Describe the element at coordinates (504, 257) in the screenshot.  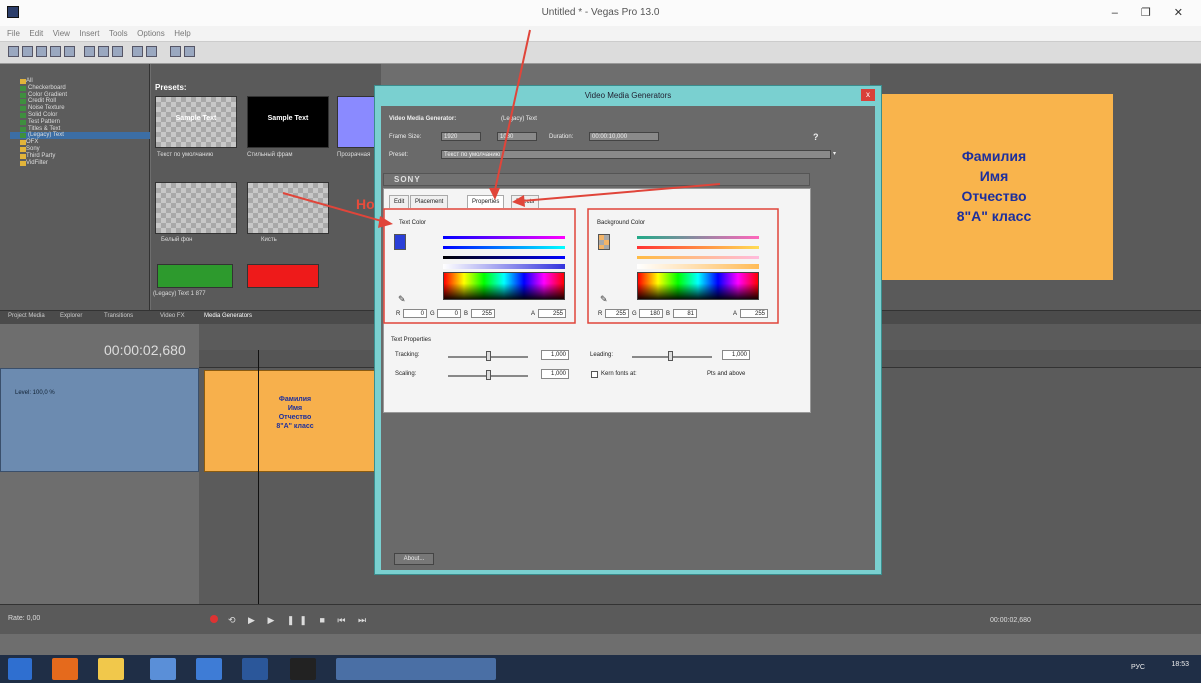
I see `text-blue-slider` at that location.